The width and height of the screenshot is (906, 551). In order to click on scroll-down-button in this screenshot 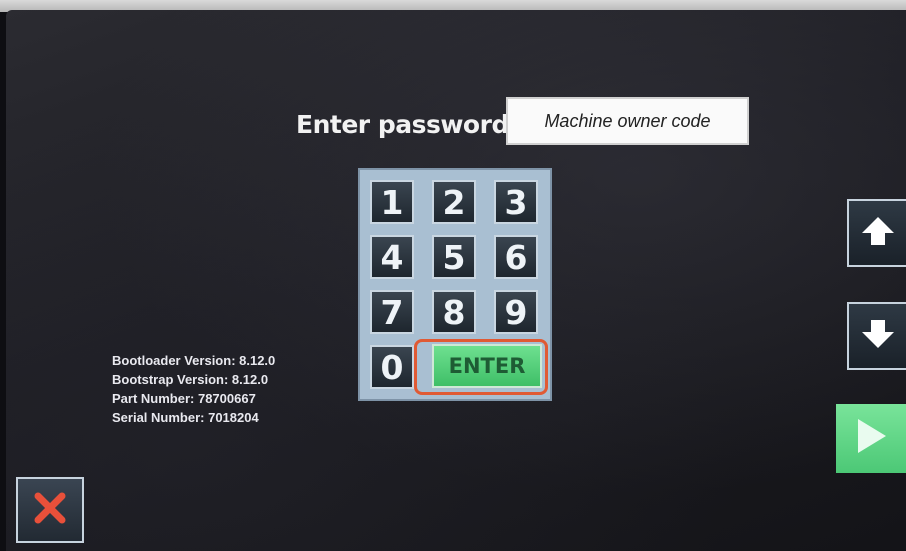, I will do `click(876, 336)`.